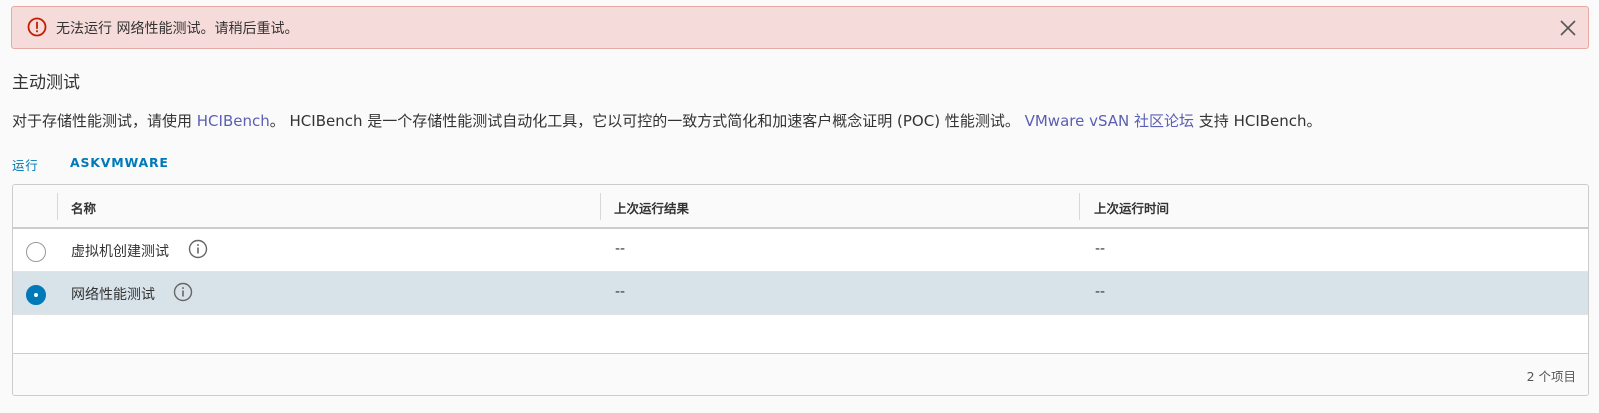  What do you see at coordinates (25, 164) in the screenshot?
I see `run-button: 运行` at bounding box center [25, 164].